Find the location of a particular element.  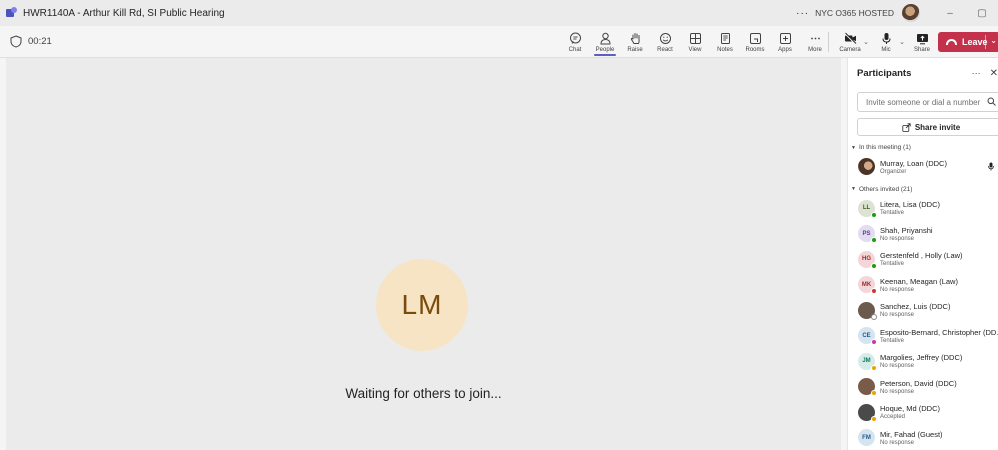

participant-avatar: LM is located at coordinates (422, 305).